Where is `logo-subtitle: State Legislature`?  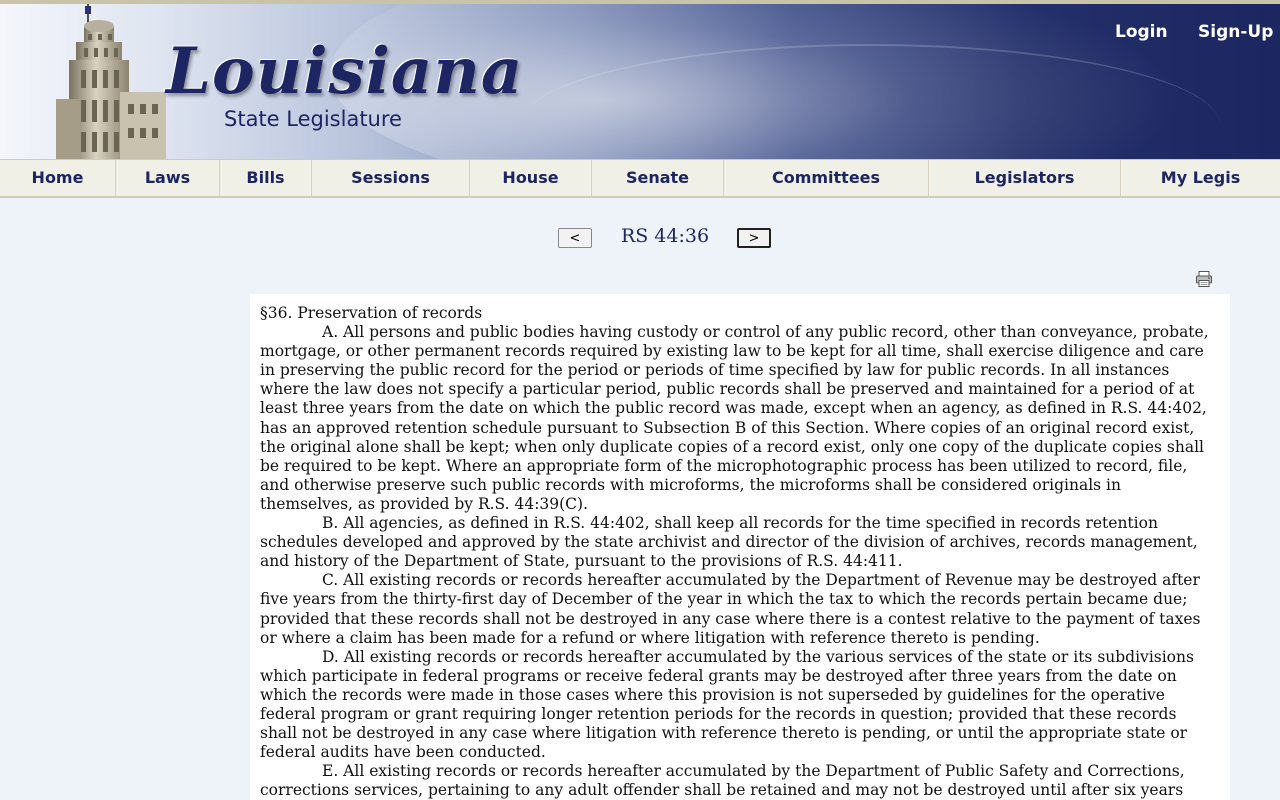 logo-subtitle: State Legislature is located at coordinates (313, 119).